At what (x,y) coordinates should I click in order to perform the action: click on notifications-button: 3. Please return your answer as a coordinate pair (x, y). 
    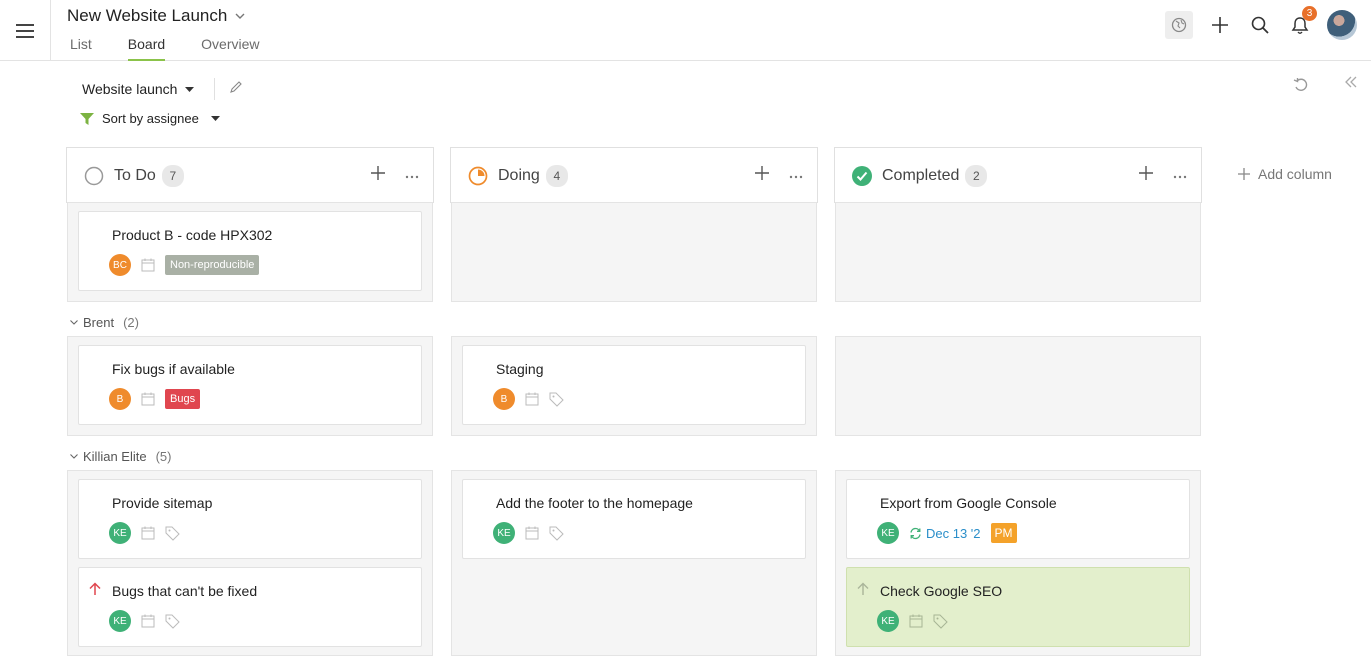
    Looking at the image, I should click on (1302, 22).